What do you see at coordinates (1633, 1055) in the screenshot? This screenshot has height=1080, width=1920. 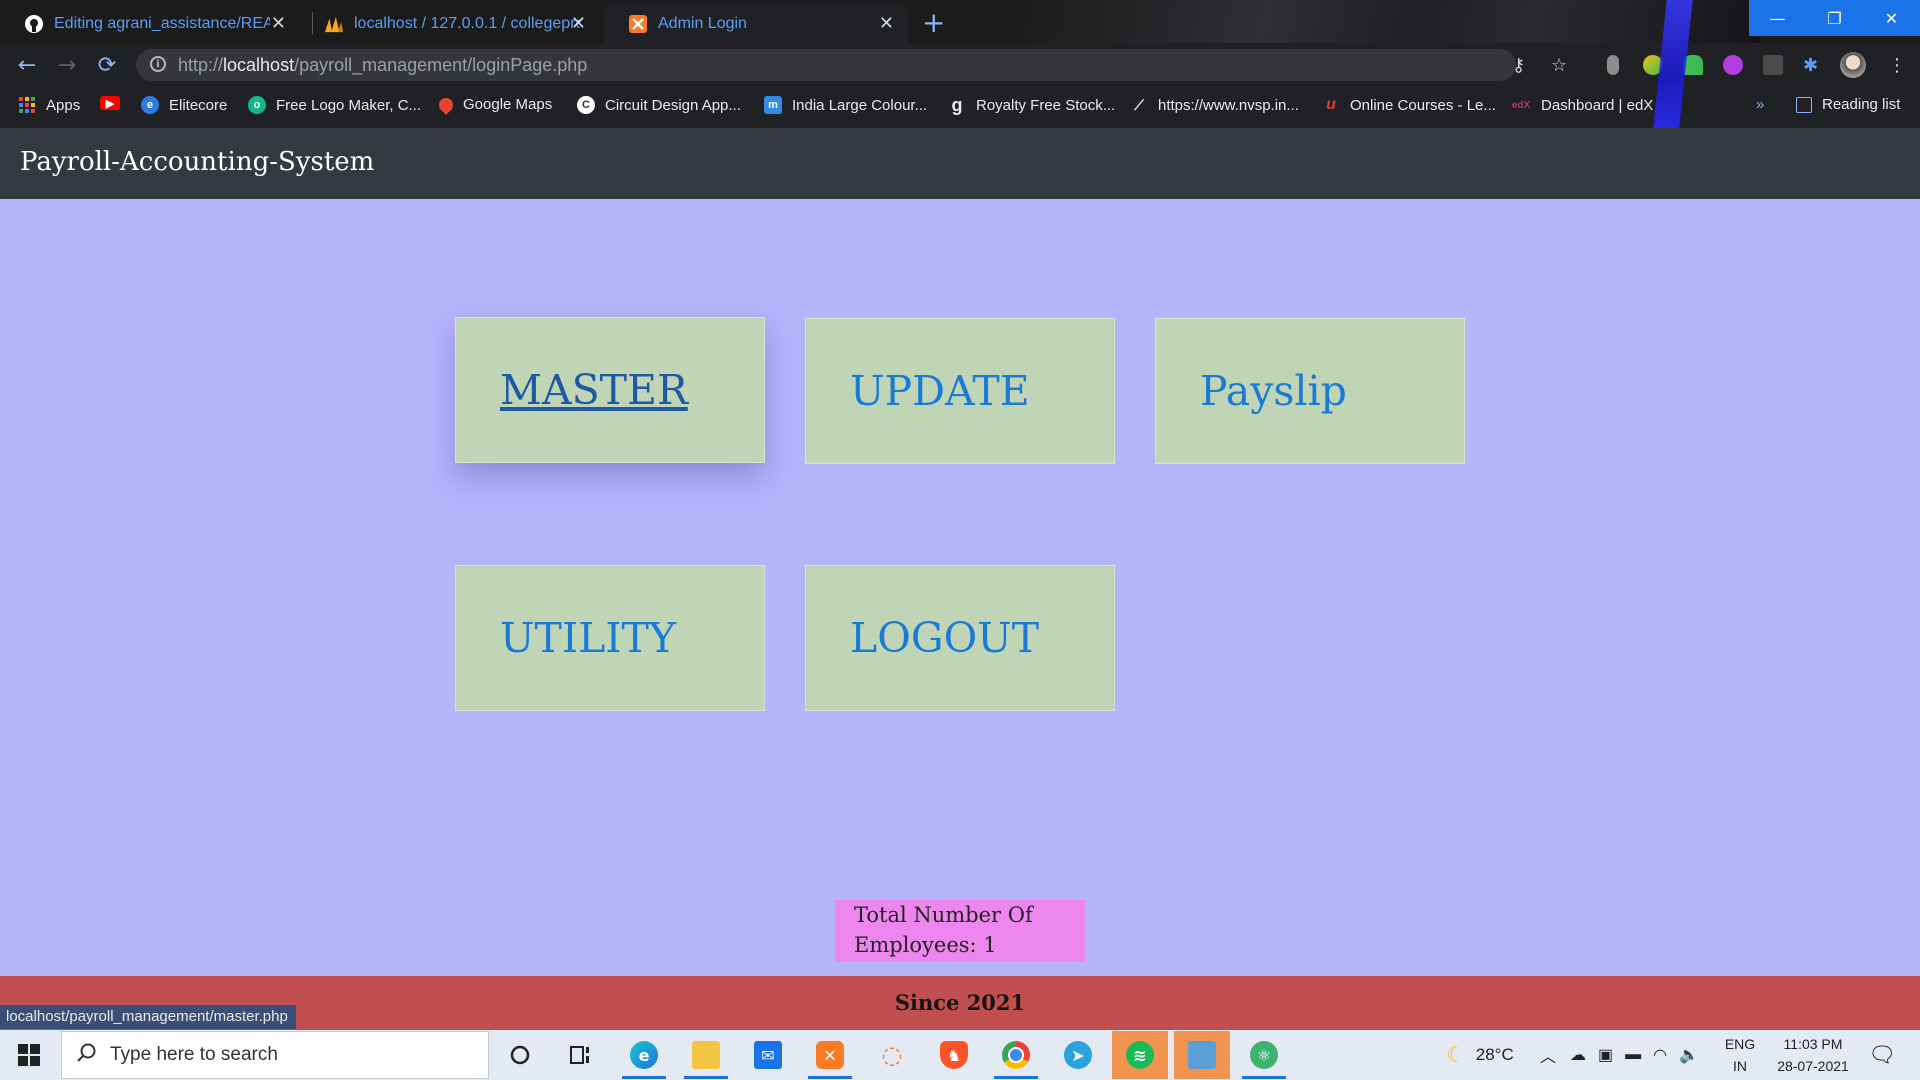 I see `battery-icon: ▬` at bounding box center [1633, 1055].